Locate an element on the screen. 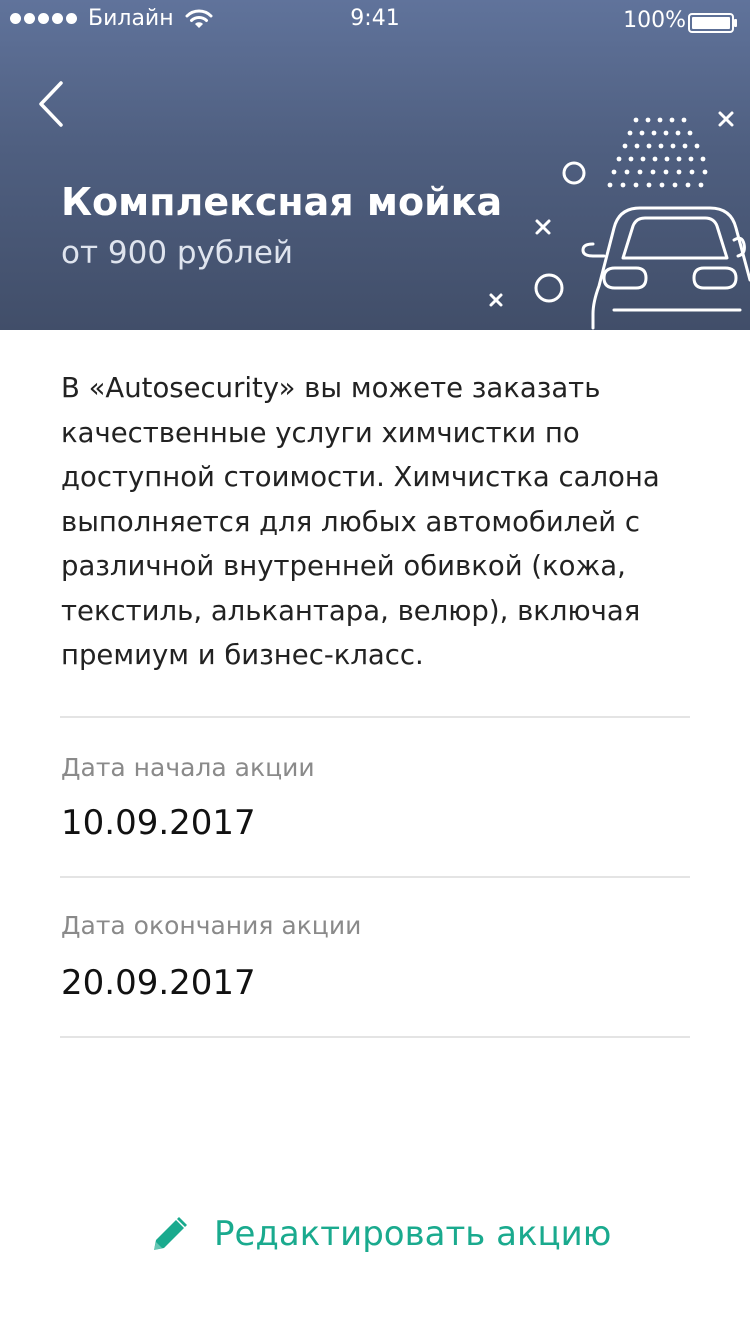 Image resolution: width=750 pixels, height=1334 pixels. status-bar: Билайн 9:41 100% is located at coordinates (375, 20).